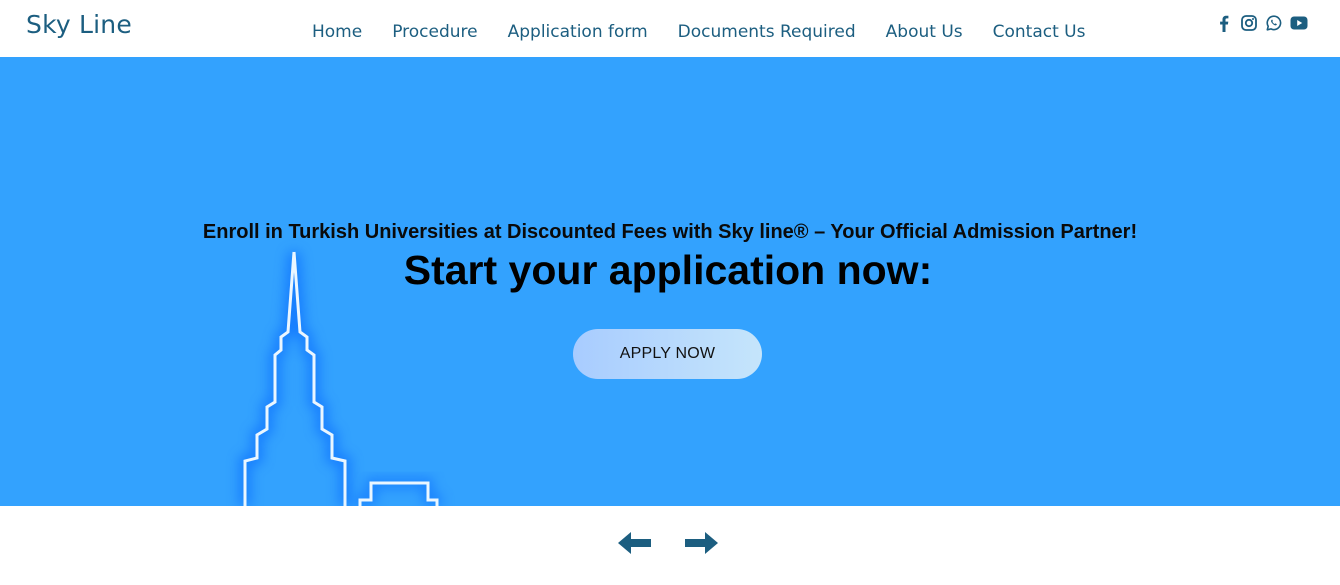 The height and width of the screenshot is (585, 1340). What do you see at coordinates (668, 270) in the screenshot?
I see `hero-headline: Start your application now:` at bounding box center [668, 270].